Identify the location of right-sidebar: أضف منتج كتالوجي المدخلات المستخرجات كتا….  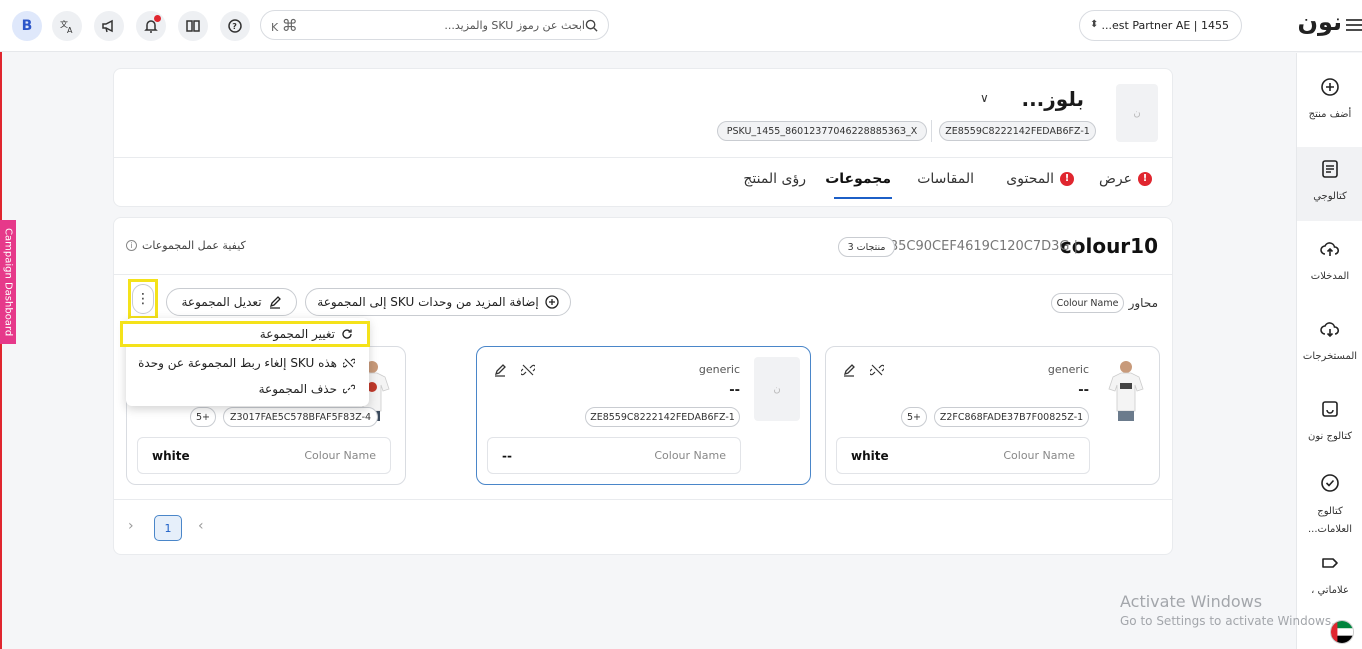
(1329, 351).